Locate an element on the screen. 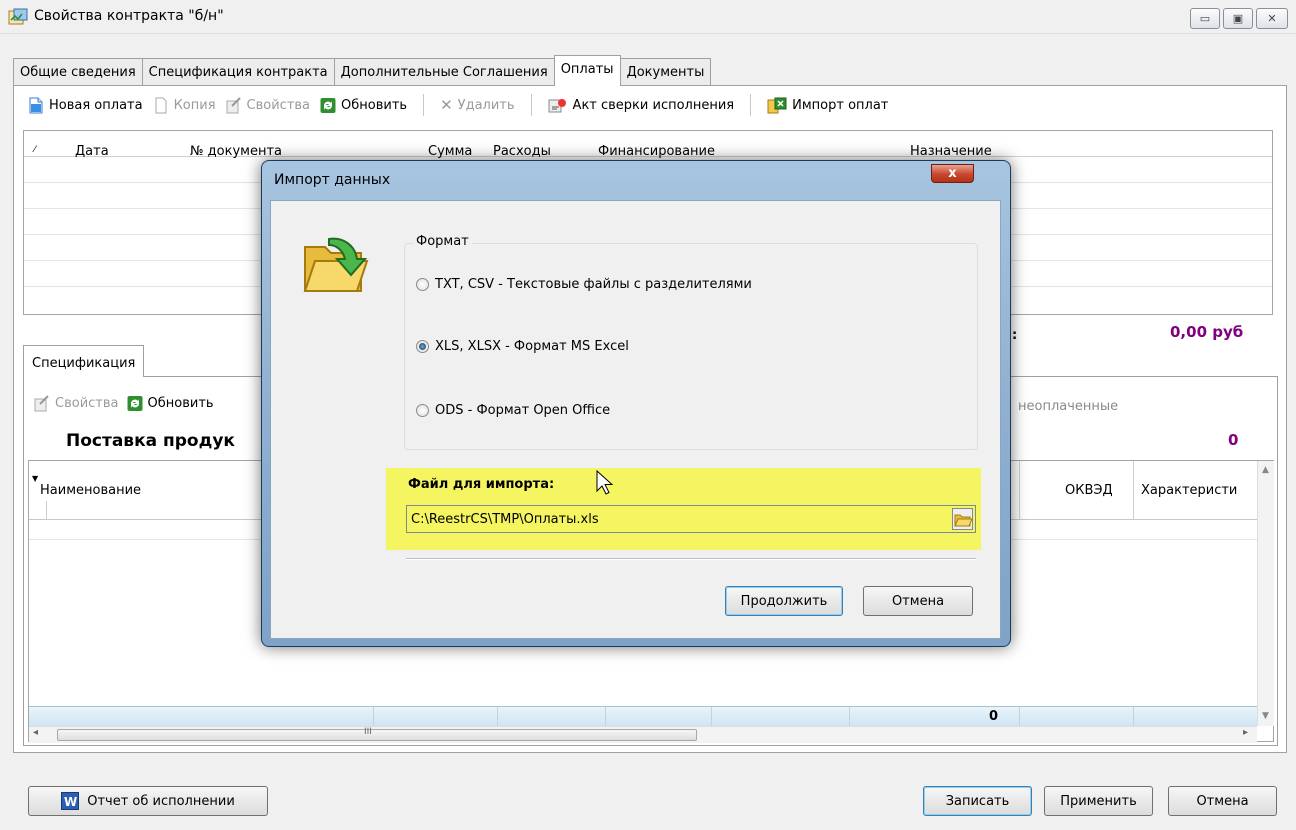 The image size is (1296, 830). minimize-button: ▭ is located at coordinates (1205, 18).